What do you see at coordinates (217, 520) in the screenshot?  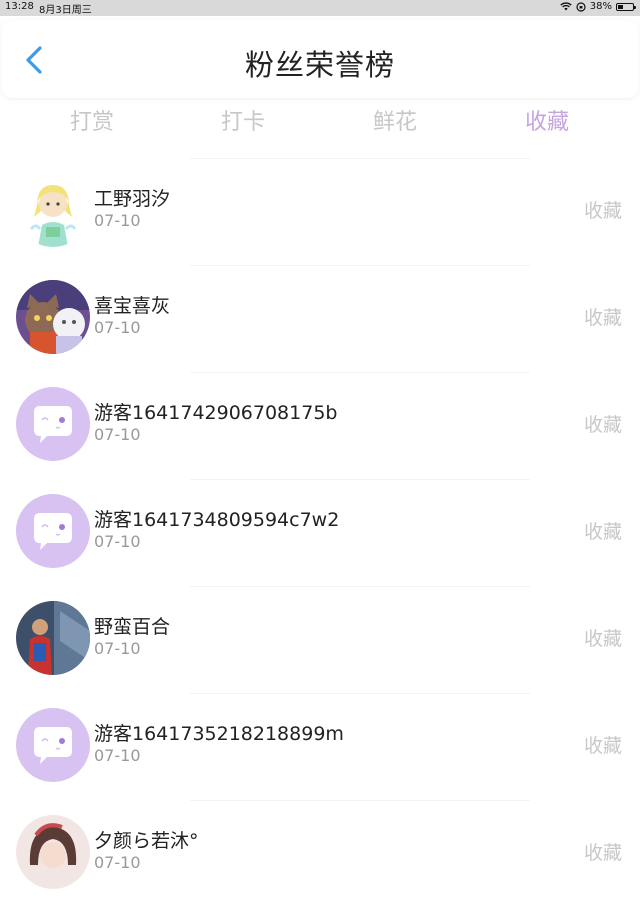 I see `fan-name: 游客1641734809594c7w2` at bounding box center [217, 520].